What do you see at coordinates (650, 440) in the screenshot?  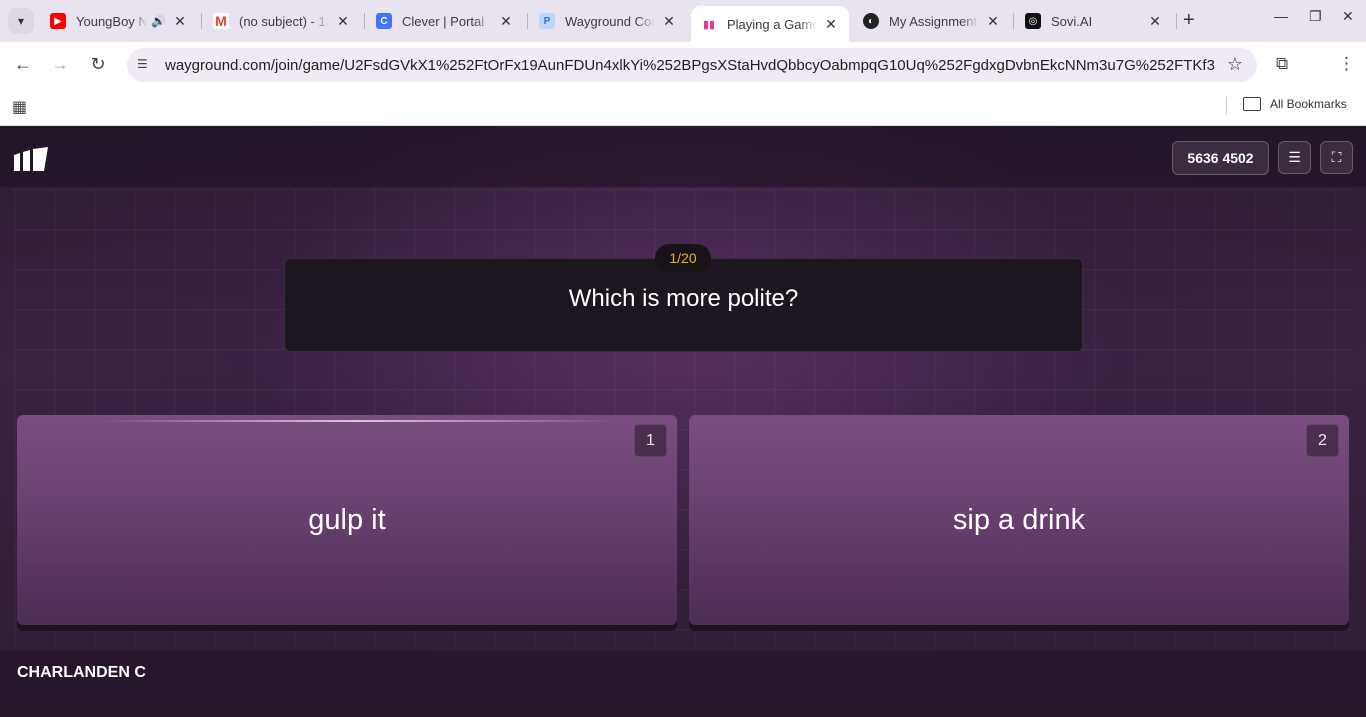 I see `answer-number: 1` at bounding box center [650, 440].